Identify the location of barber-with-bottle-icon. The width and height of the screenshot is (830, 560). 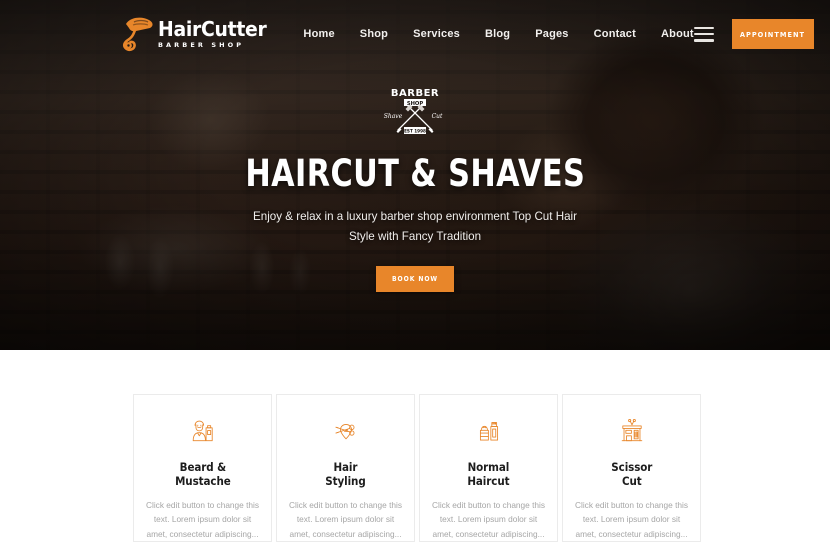
(202, 431).